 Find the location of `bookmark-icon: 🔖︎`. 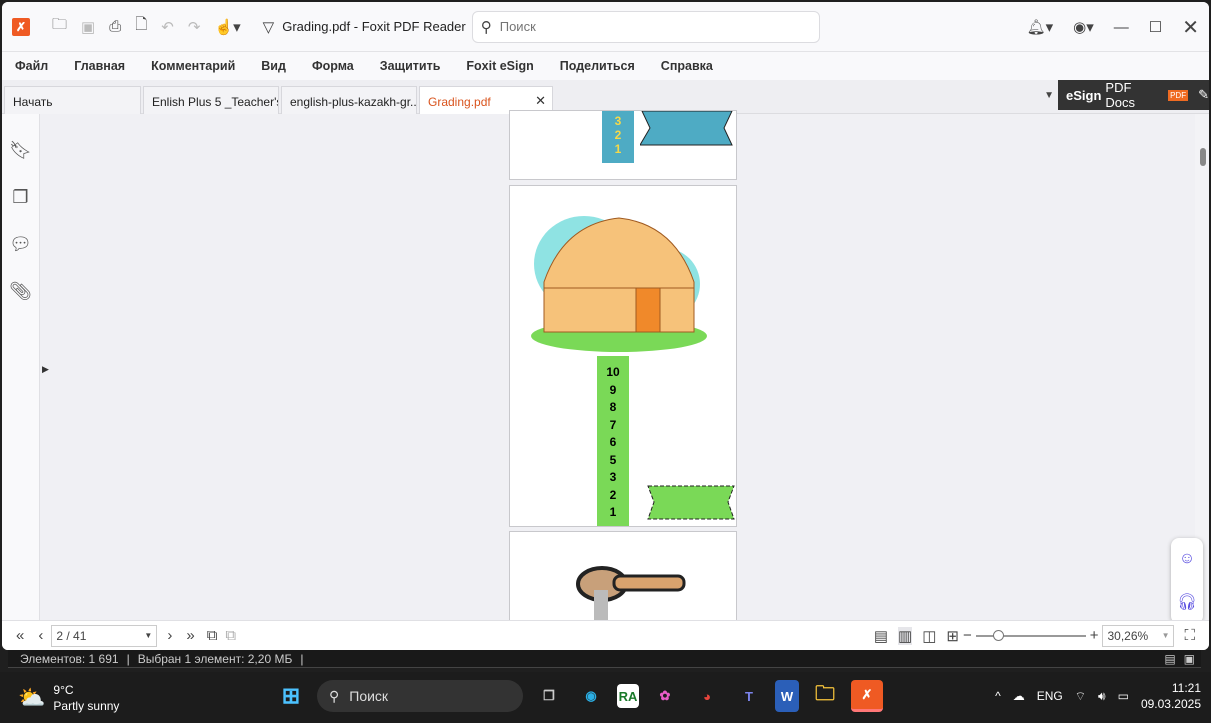

bookmark-icon: 🔖︎ is located at coordinates (20, 150).